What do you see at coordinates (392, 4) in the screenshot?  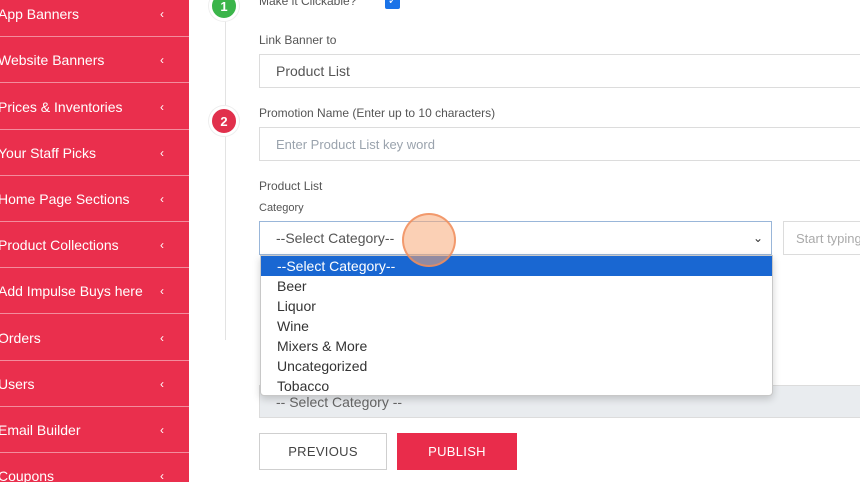 I see `clickable-checkbox: ✓` at bounding box center [392, 4].